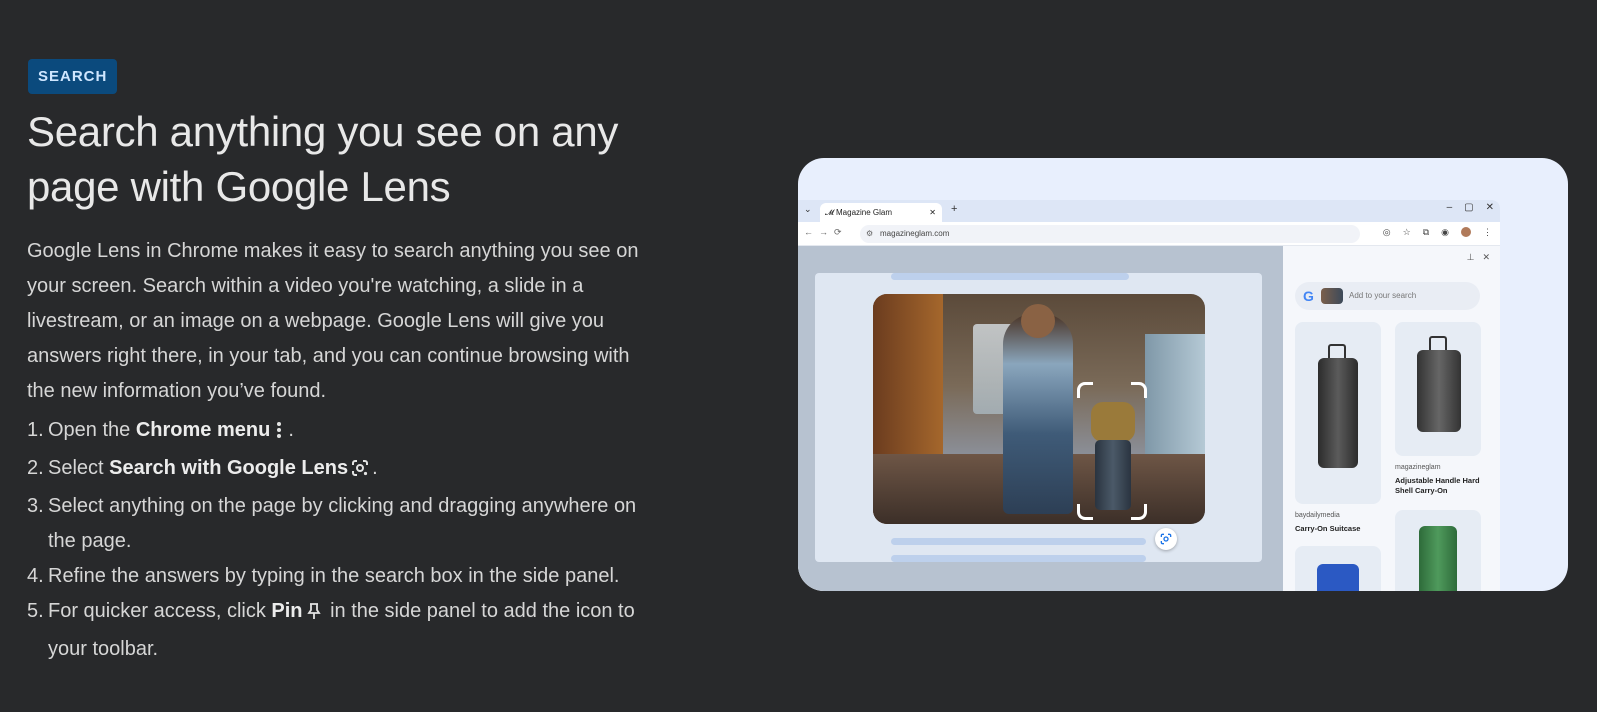 The image size is (1597, 712). What do you see at coordinates (1426, 232) in the screenshot?
I see `extensions-icon: ⧉` at bounding box center [1426, 232].